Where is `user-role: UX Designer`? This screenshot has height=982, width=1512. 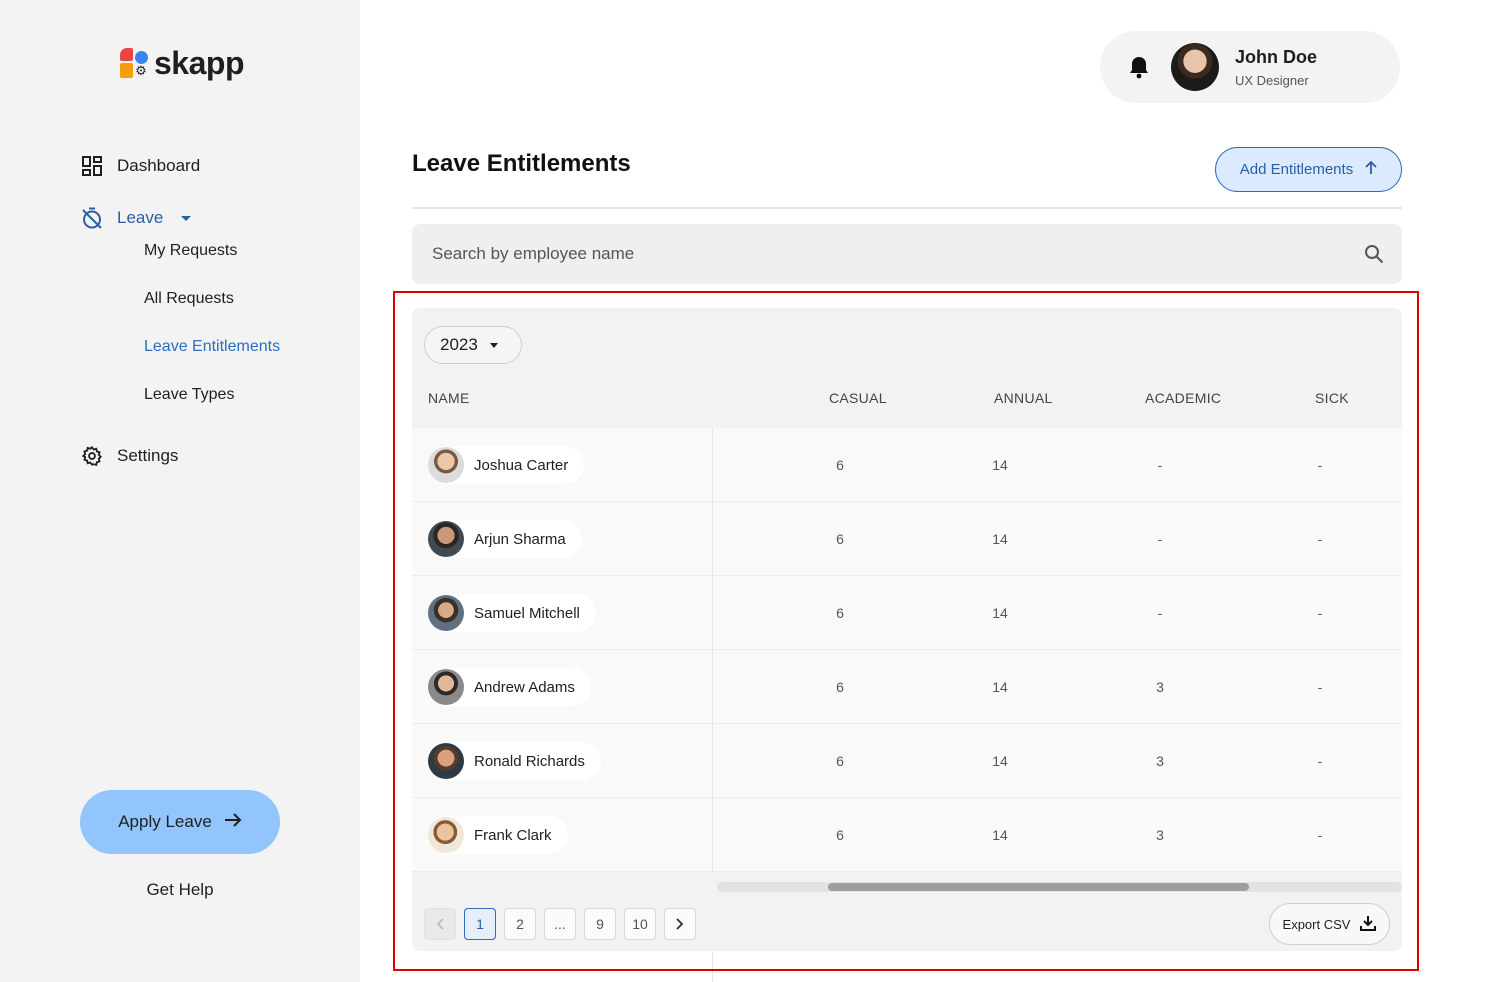
user-role: UX Designer is located at coordinates (1272, 80).